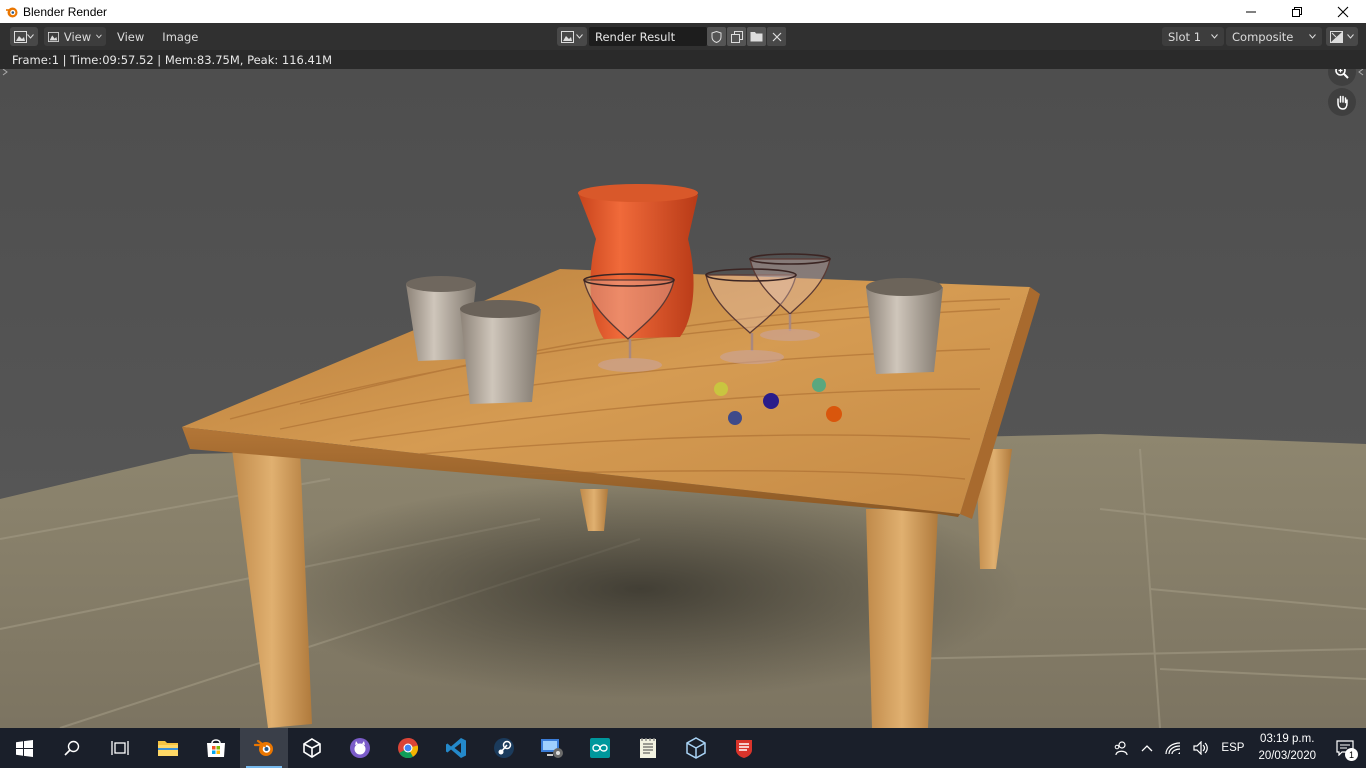  I want to click on wifi-icon, so click(1173, 748).